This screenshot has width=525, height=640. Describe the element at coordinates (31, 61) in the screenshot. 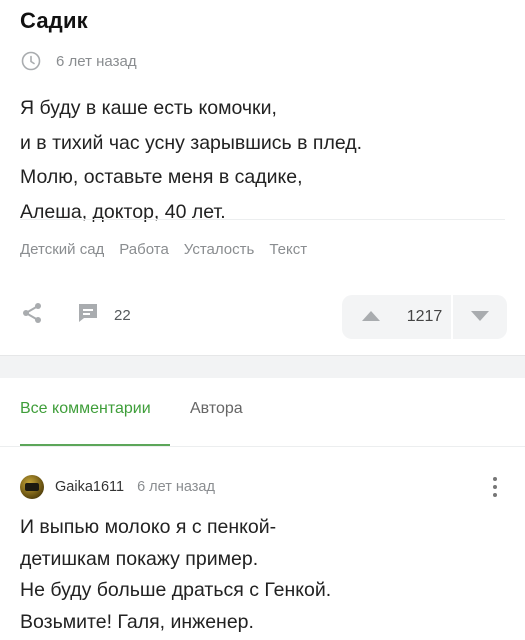

I see `clock-icon` at that location.